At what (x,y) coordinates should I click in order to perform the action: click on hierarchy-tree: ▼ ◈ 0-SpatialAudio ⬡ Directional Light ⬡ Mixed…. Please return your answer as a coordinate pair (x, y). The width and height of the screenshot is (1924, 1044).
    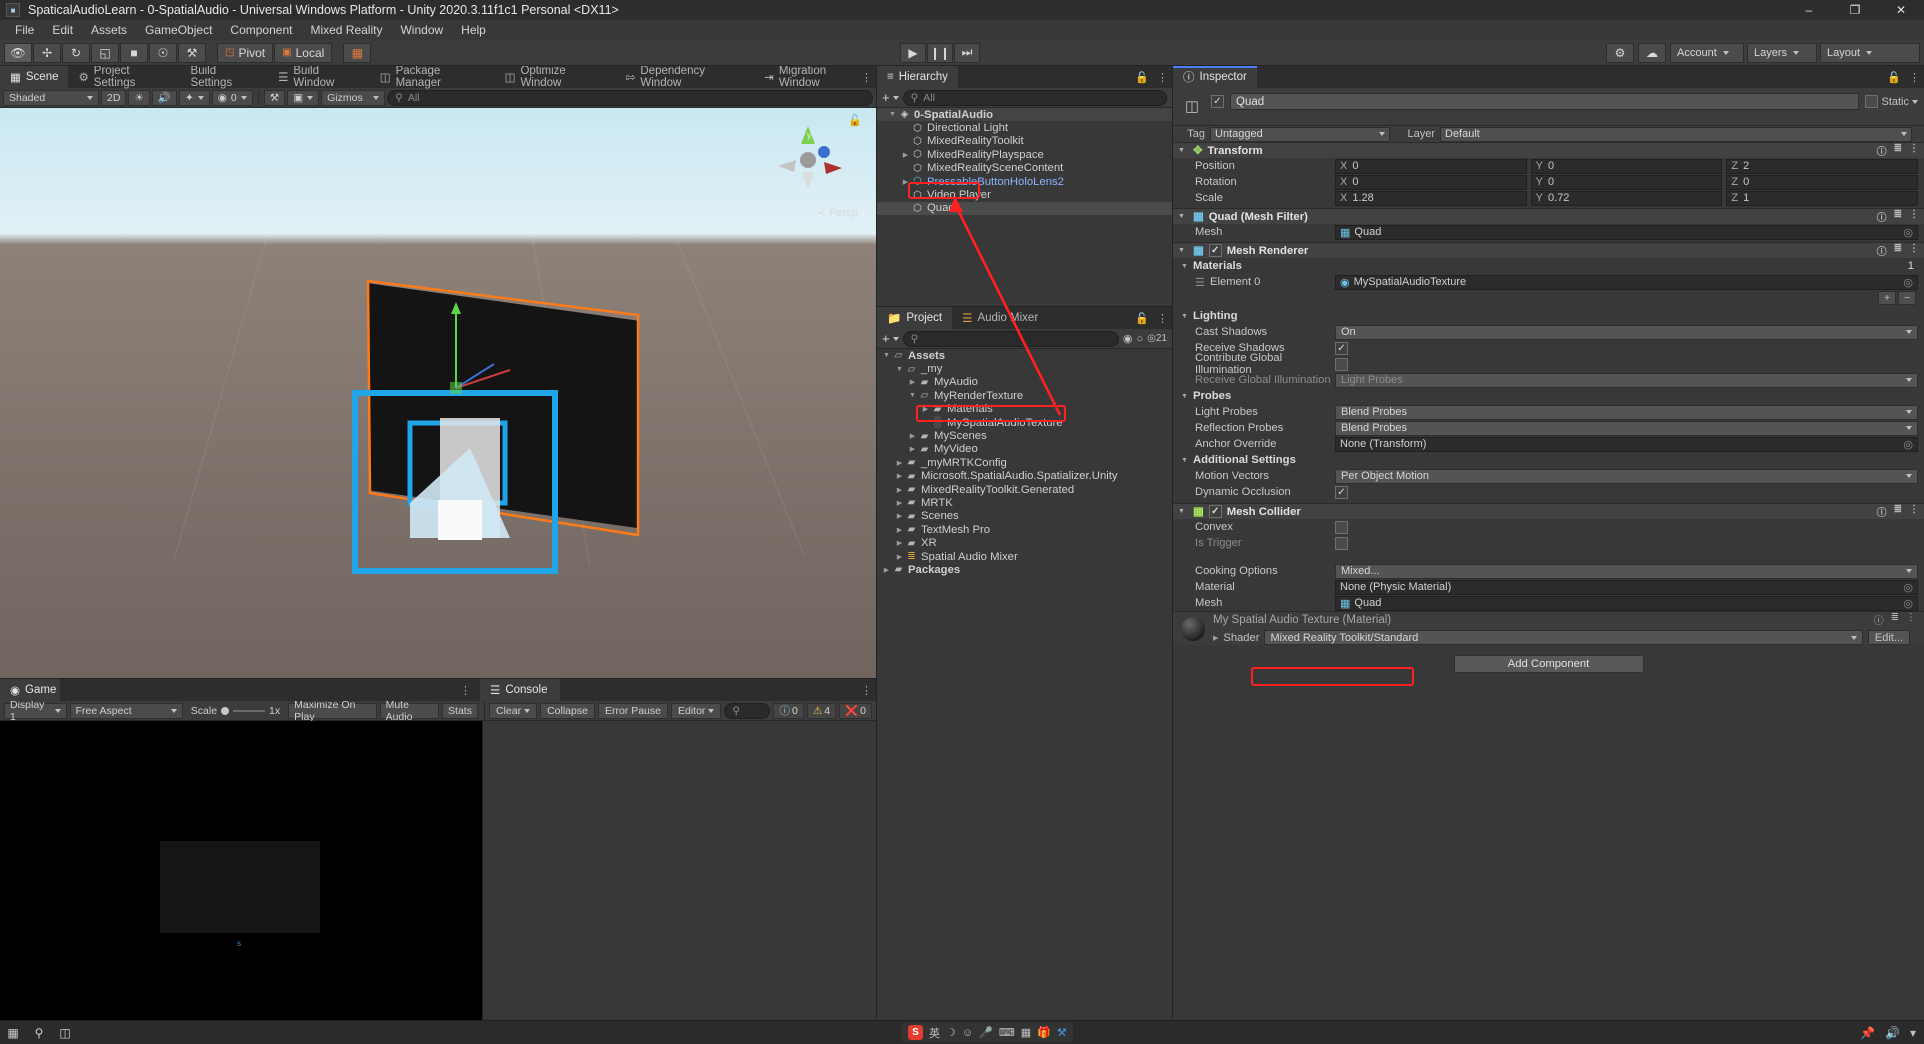
    Looking at the image, I should click on (1024, 207).